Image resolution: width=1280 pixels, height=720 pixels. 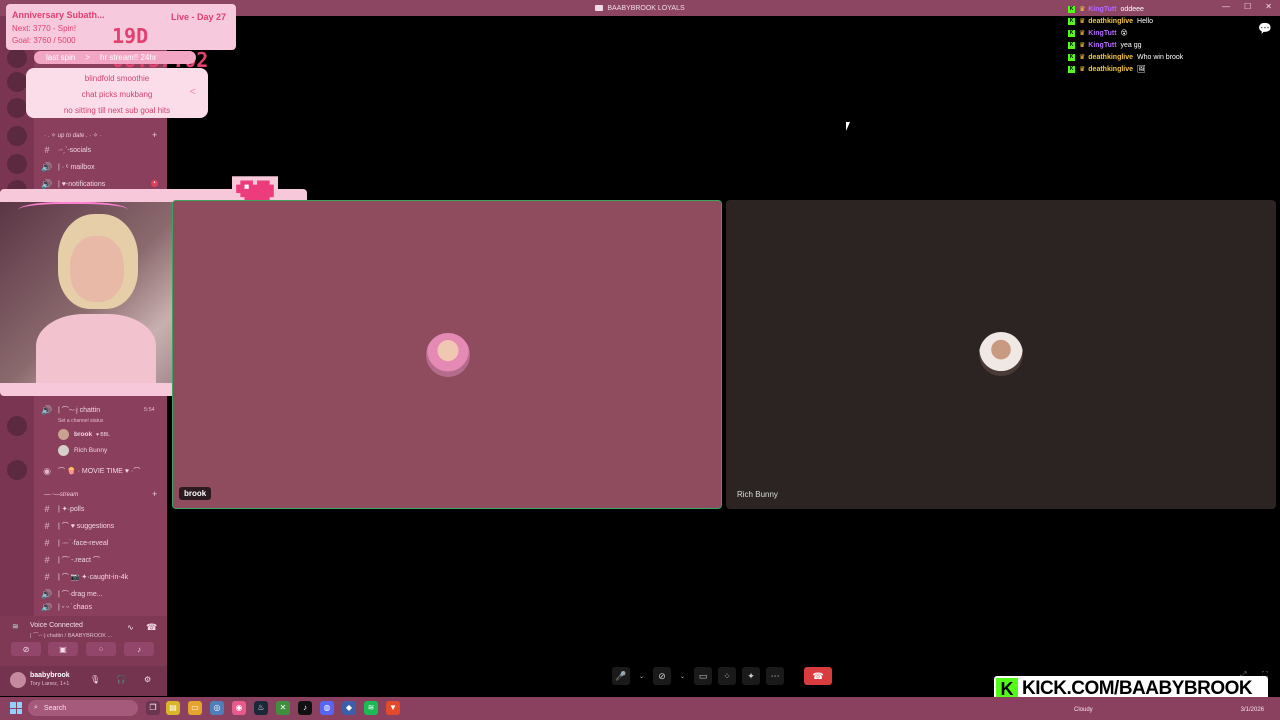 What do you see at coordinates (73, 135) in the screenshot?
I see `category-header: · . ✧ up to date . · ✧ ·` at bounding box center [73, 135].